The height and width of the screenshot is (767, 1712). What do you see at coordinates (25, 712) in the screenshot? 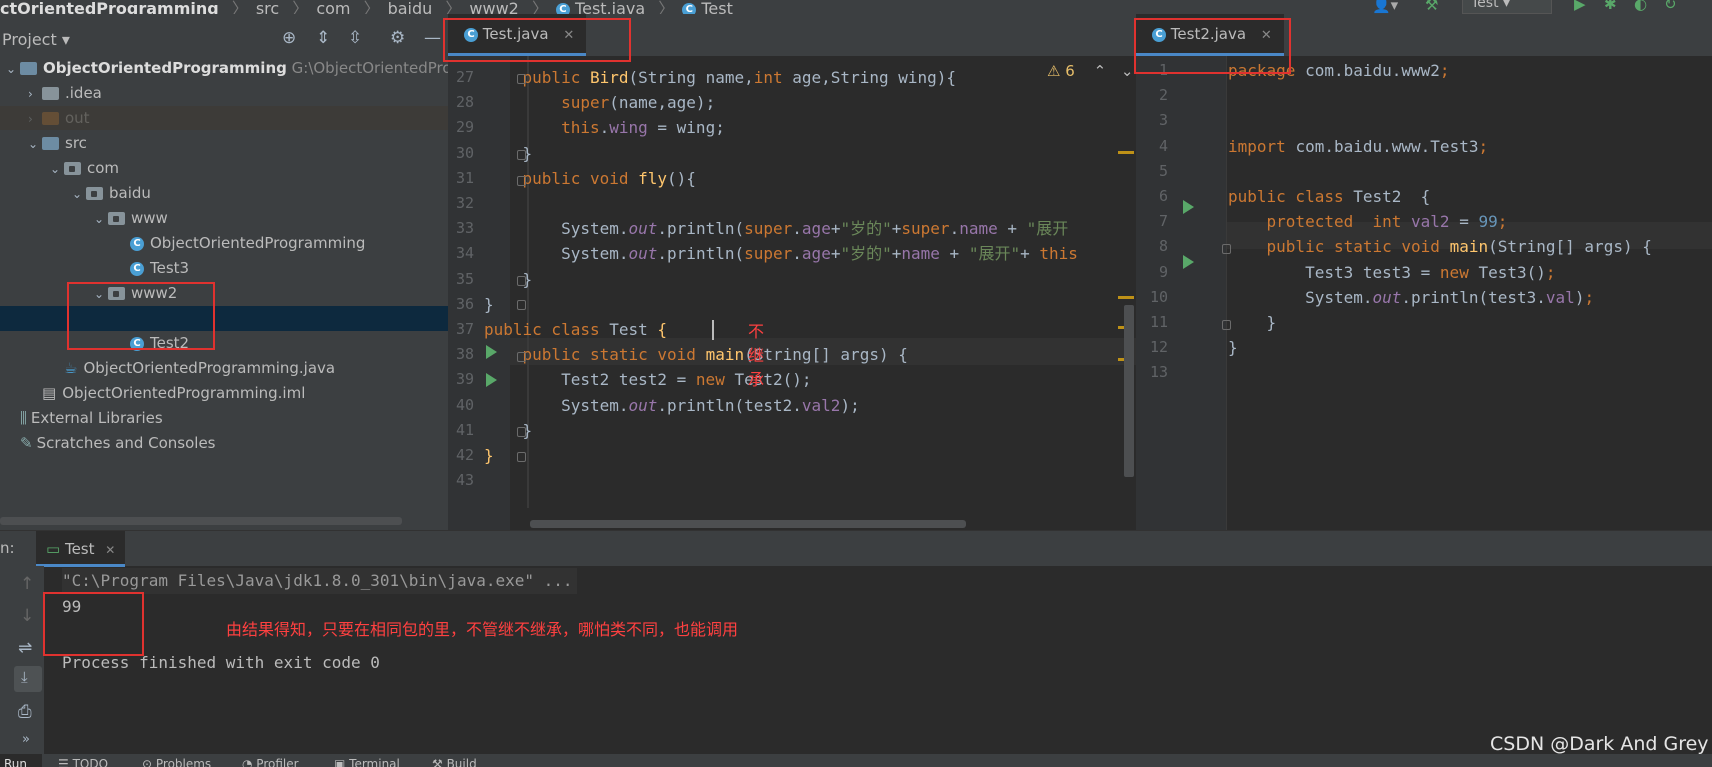
I see `print-icon: ⎙` at bounding box center [25, 712].